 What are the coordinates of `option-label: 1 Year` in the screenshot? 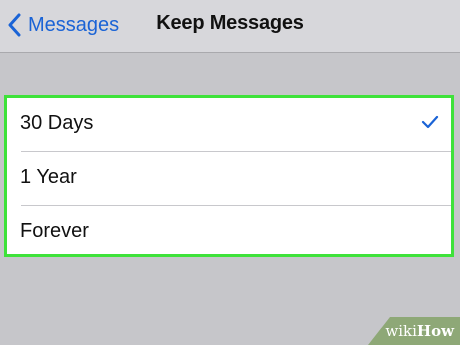 It's located at (48, 177).